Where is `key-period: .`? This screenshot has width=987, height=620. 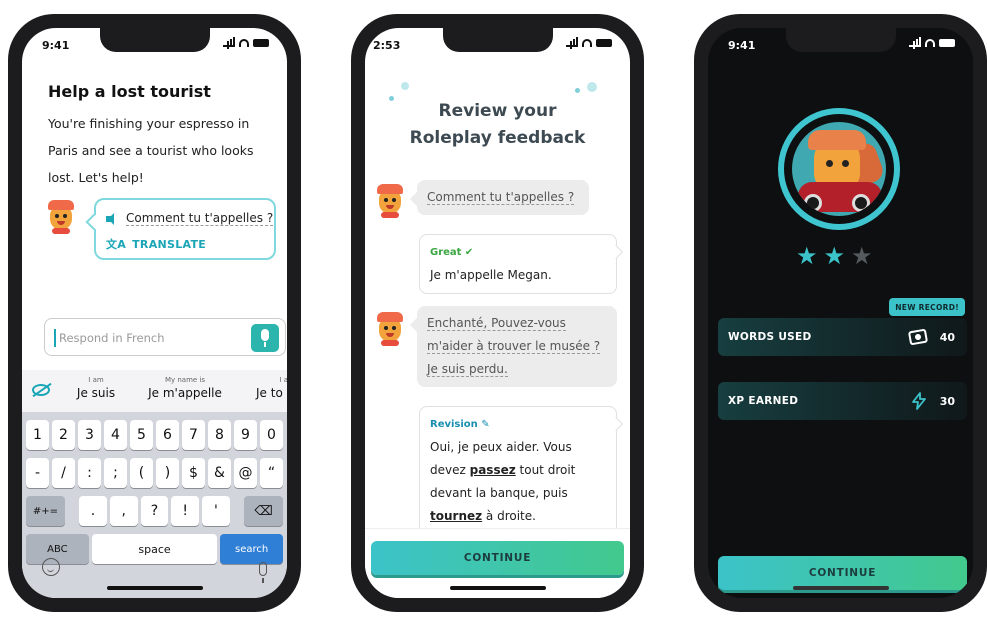
key-period: . is located at coordinates (93, 511).